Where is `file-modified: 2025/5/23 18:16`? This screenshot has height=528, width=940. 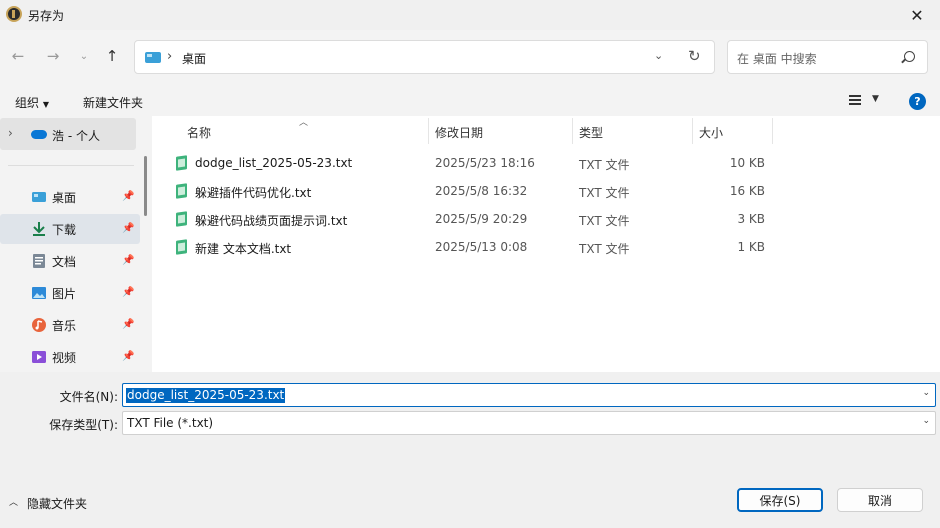
file-modified: 2025/5/23 18:16 is located at coordinates (485, 163).